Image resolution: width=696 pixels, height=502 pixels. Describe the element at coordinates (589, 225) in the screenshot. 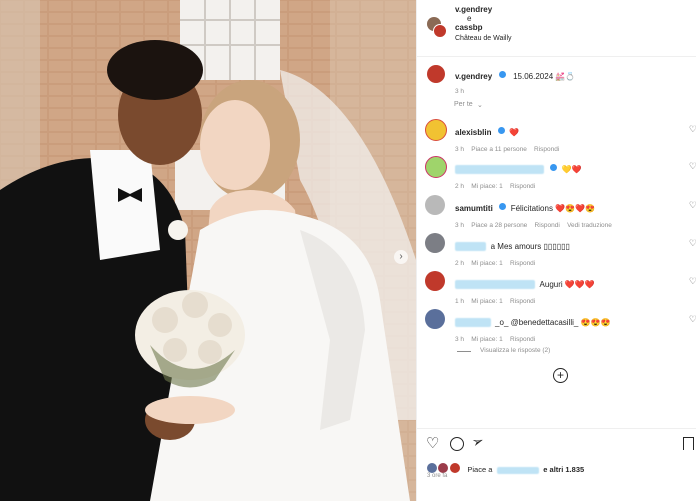

I see `translate-link: Vedi traduzione` at that location.